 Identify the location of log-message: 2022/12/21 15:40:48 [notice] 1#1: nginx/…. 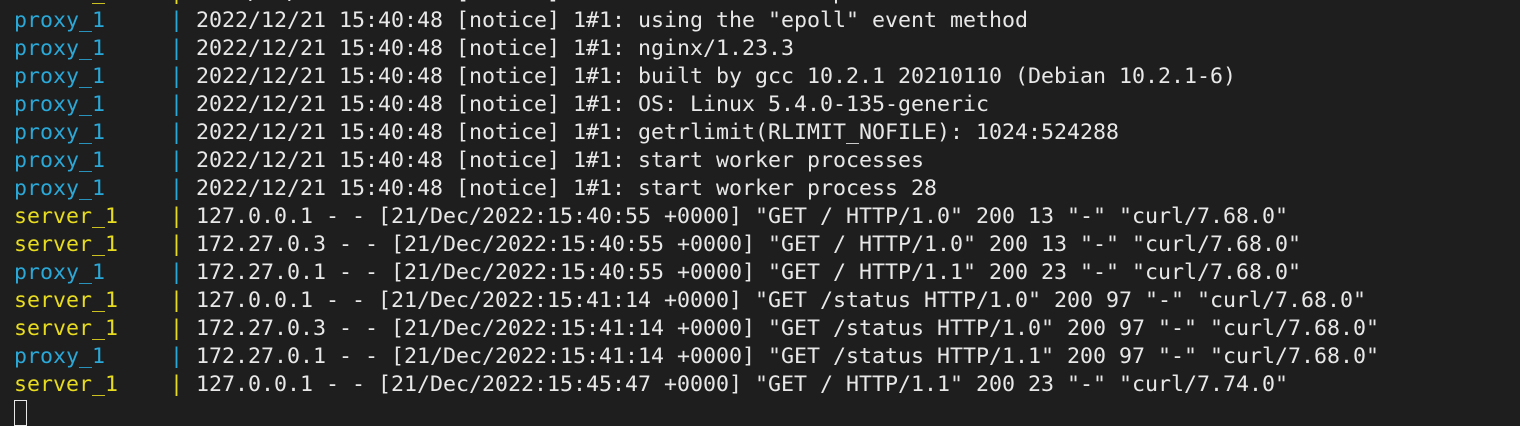
(495, 48).